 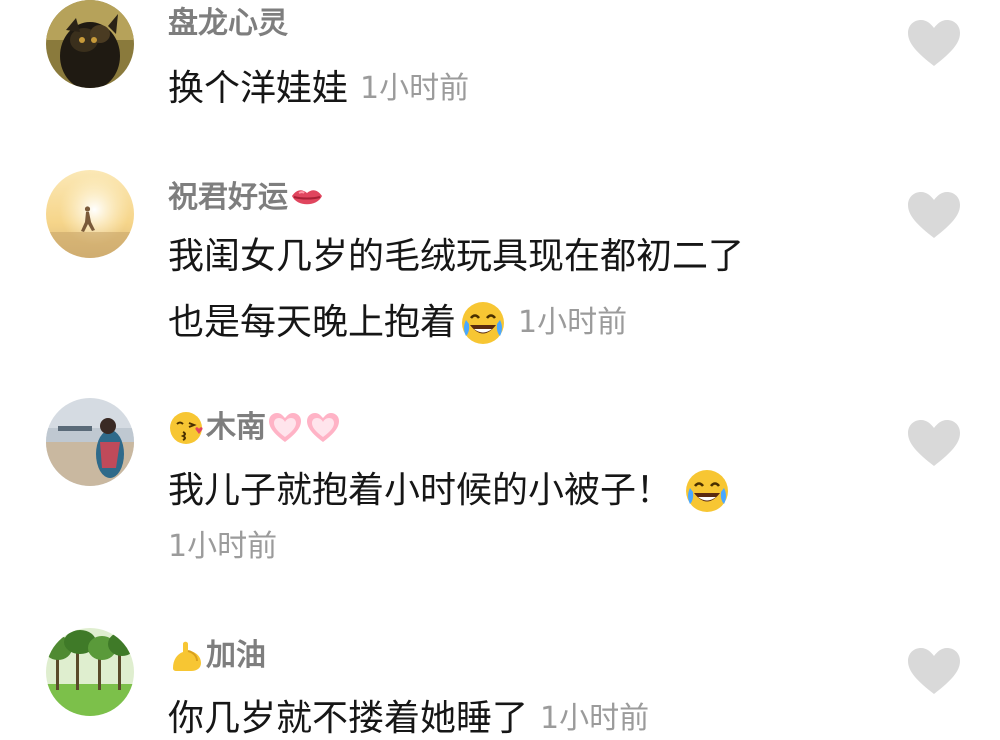 I want to click on comment-body: 你几岁就不搂着她睡了 1小时前, so click(x=518, y=714).